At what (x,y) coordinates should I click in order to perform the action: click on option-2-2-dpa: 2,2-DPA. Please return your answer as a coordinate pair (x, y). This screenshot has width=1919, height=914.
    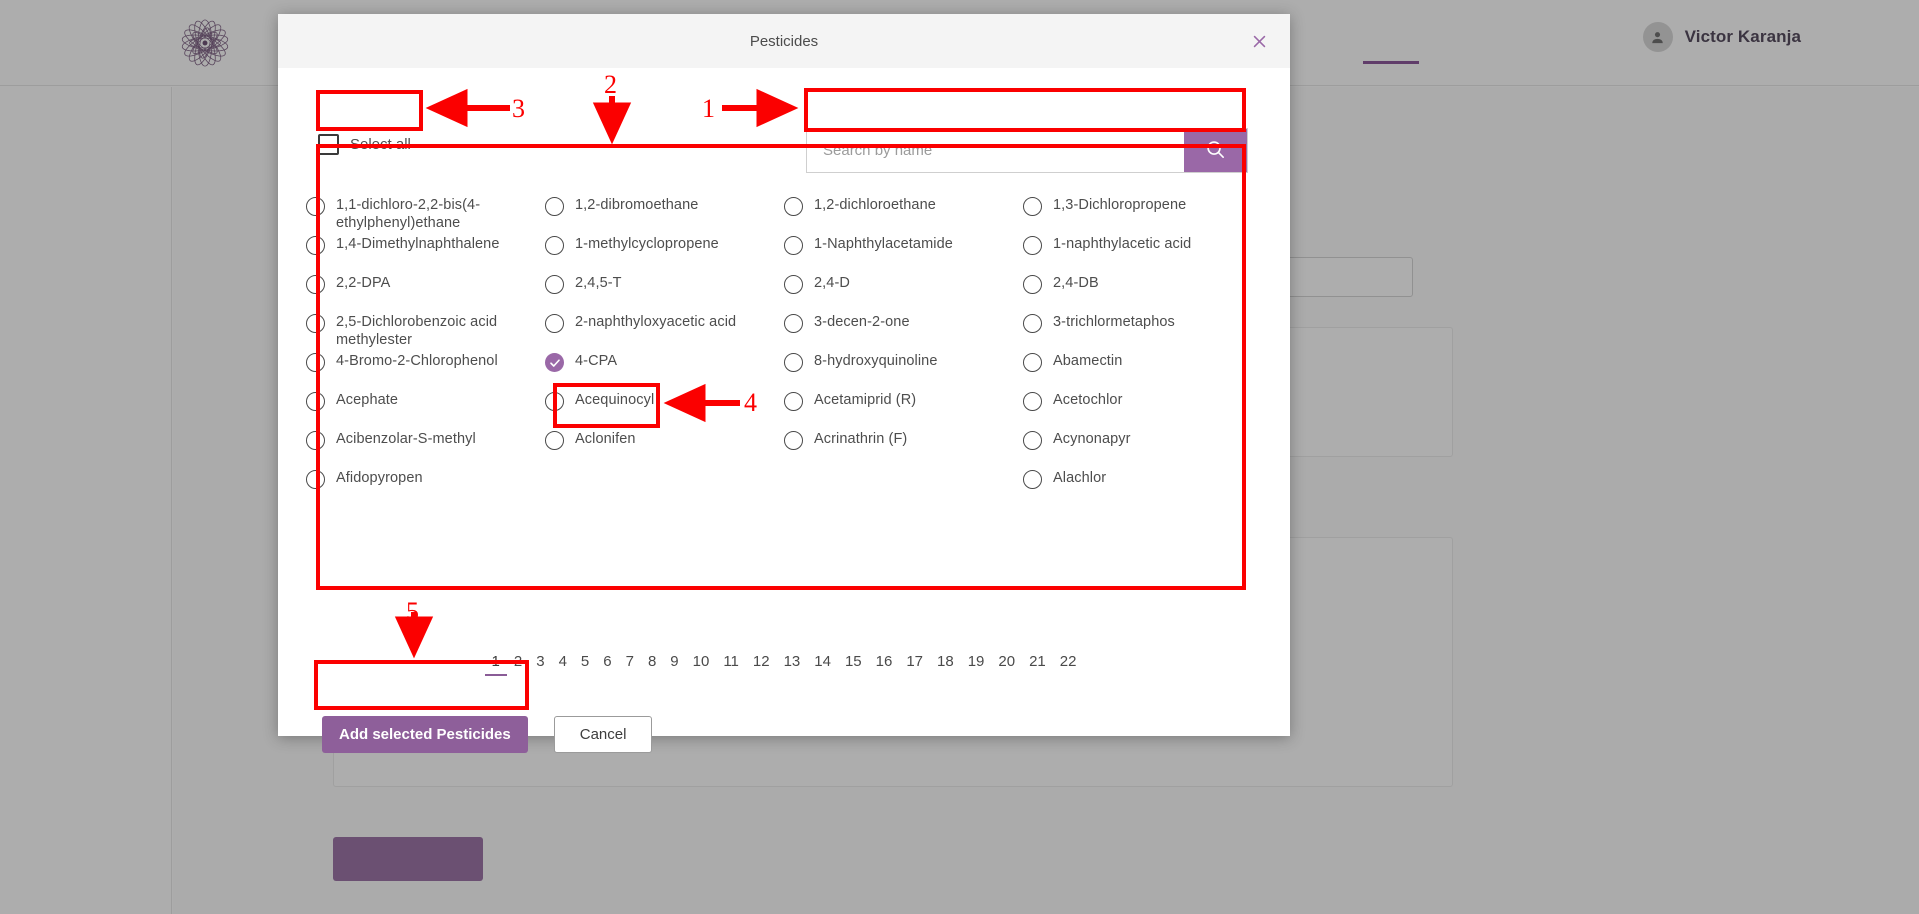
    Looking at the image, I should click on (425, 293).